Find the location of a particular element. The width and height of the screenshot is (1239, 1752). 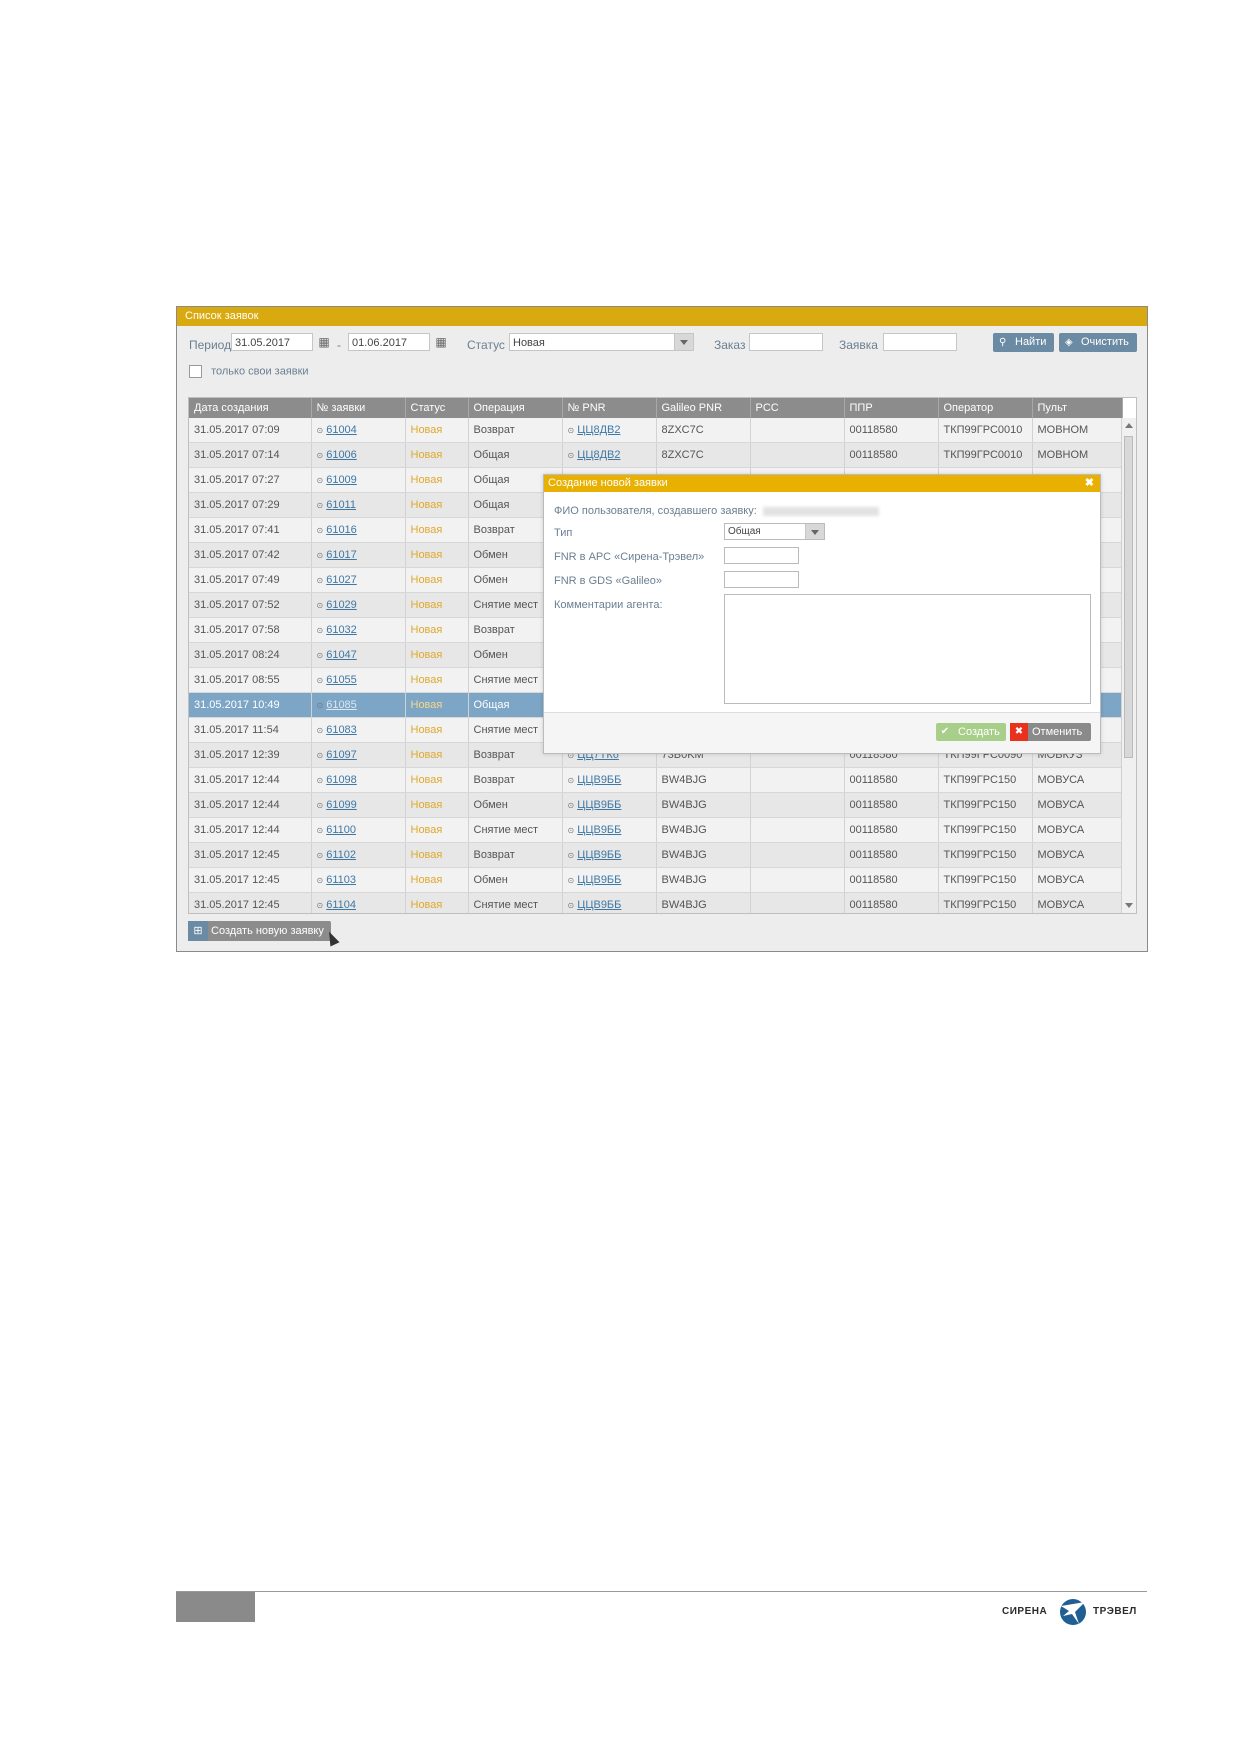

column-header: ППР is located at coordinates (891, 408).